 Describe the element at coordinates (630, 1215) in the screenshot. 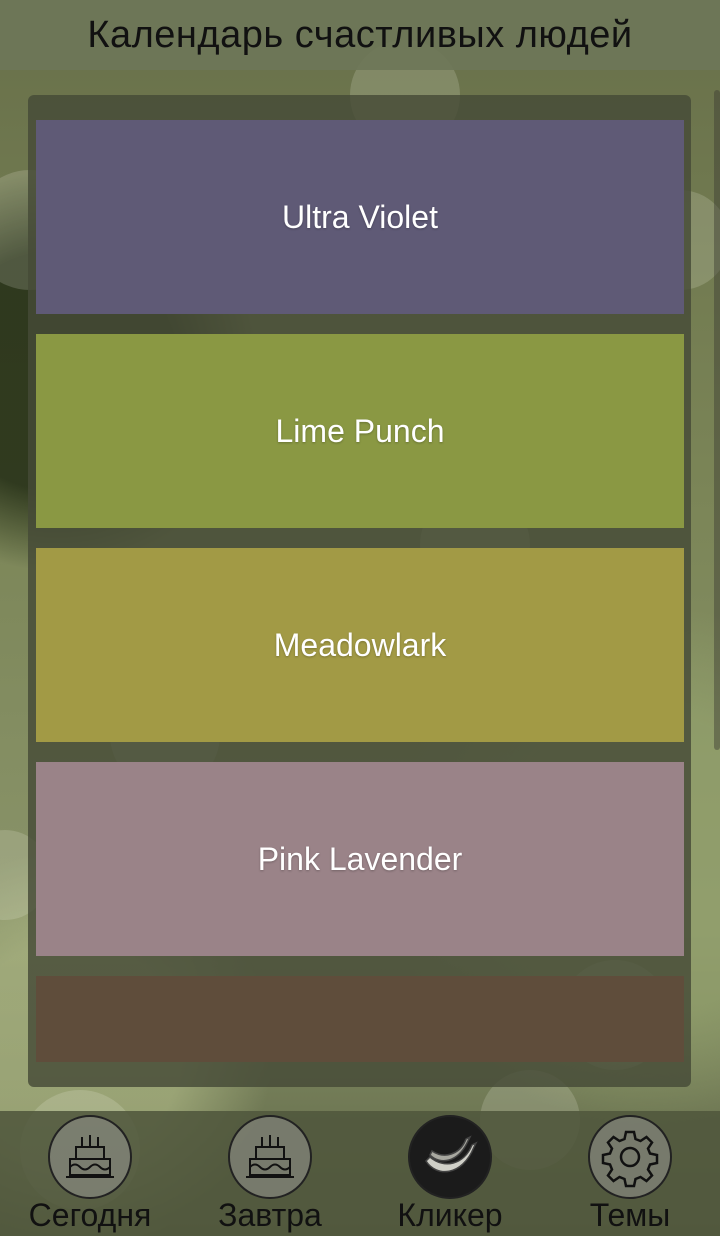

I see `nav-themes-label: Темы` at that location.